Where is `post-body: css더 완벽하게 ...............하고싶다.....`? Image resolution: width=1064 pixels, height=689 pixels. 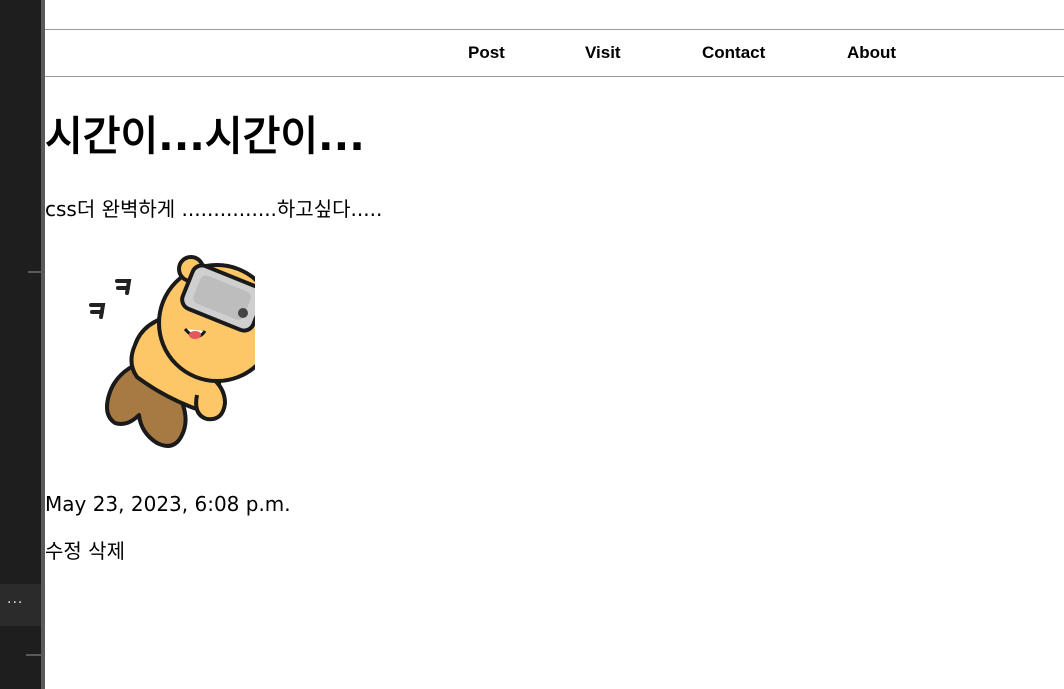
post-body: css더 완벽하게 ...............하고싶다..... is located at coordinates (214, 209).